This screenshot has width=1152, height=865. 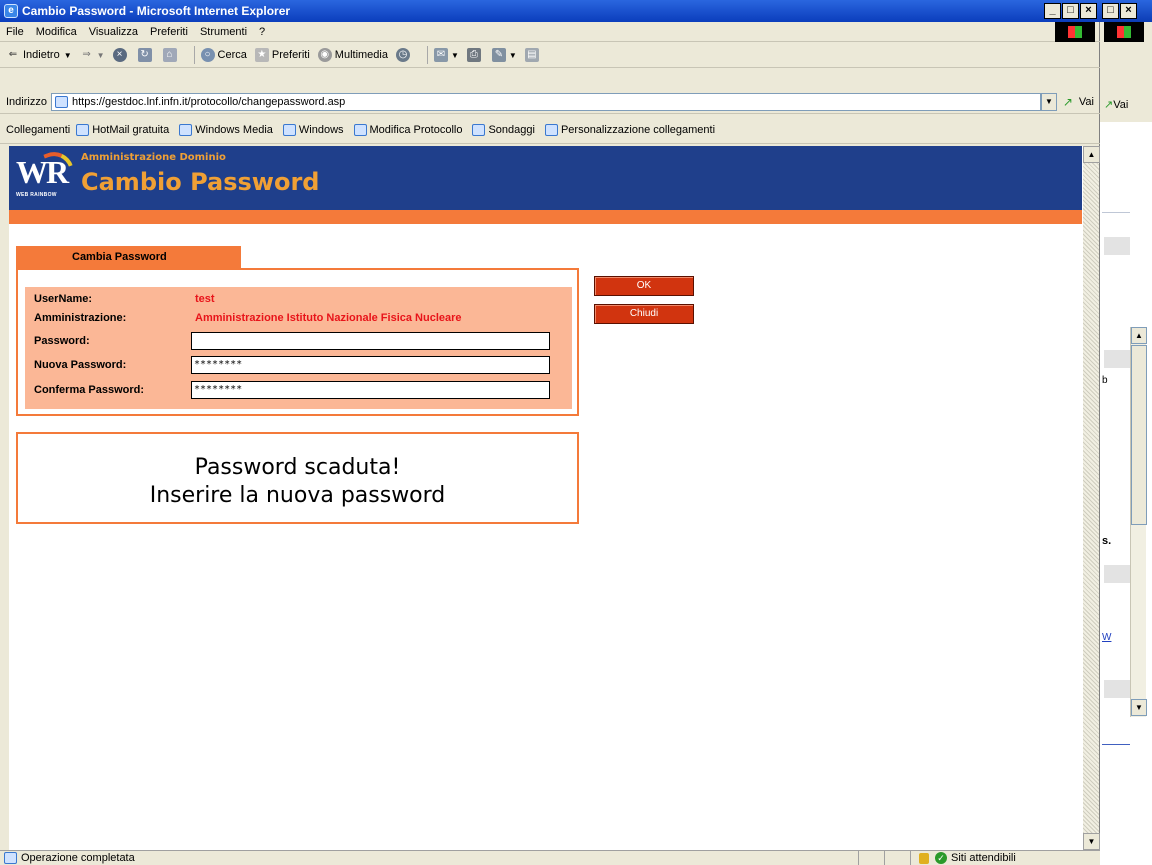 I want to click on close-button: ×, so click(x=1088, y=11).